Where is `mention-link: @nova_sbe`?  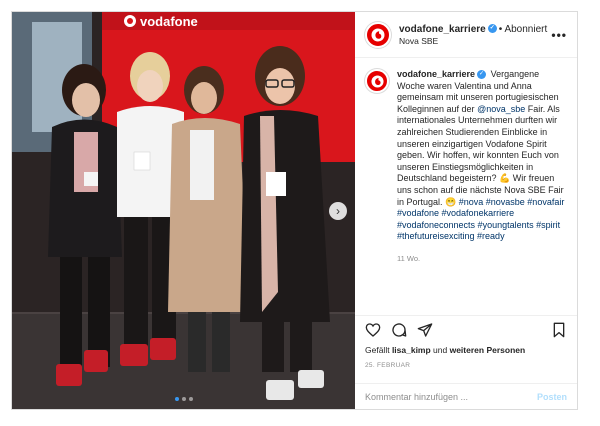 mention-link: @nova_sbe is located at coordinates (501, 109).